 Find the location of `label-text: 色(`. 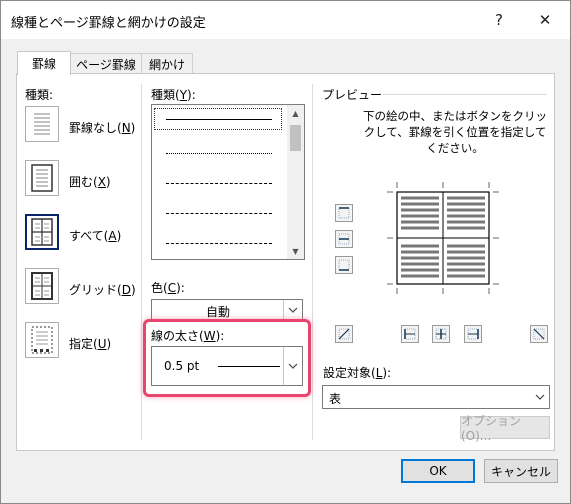

label-text: 色( is located at coordinates (159, 288).